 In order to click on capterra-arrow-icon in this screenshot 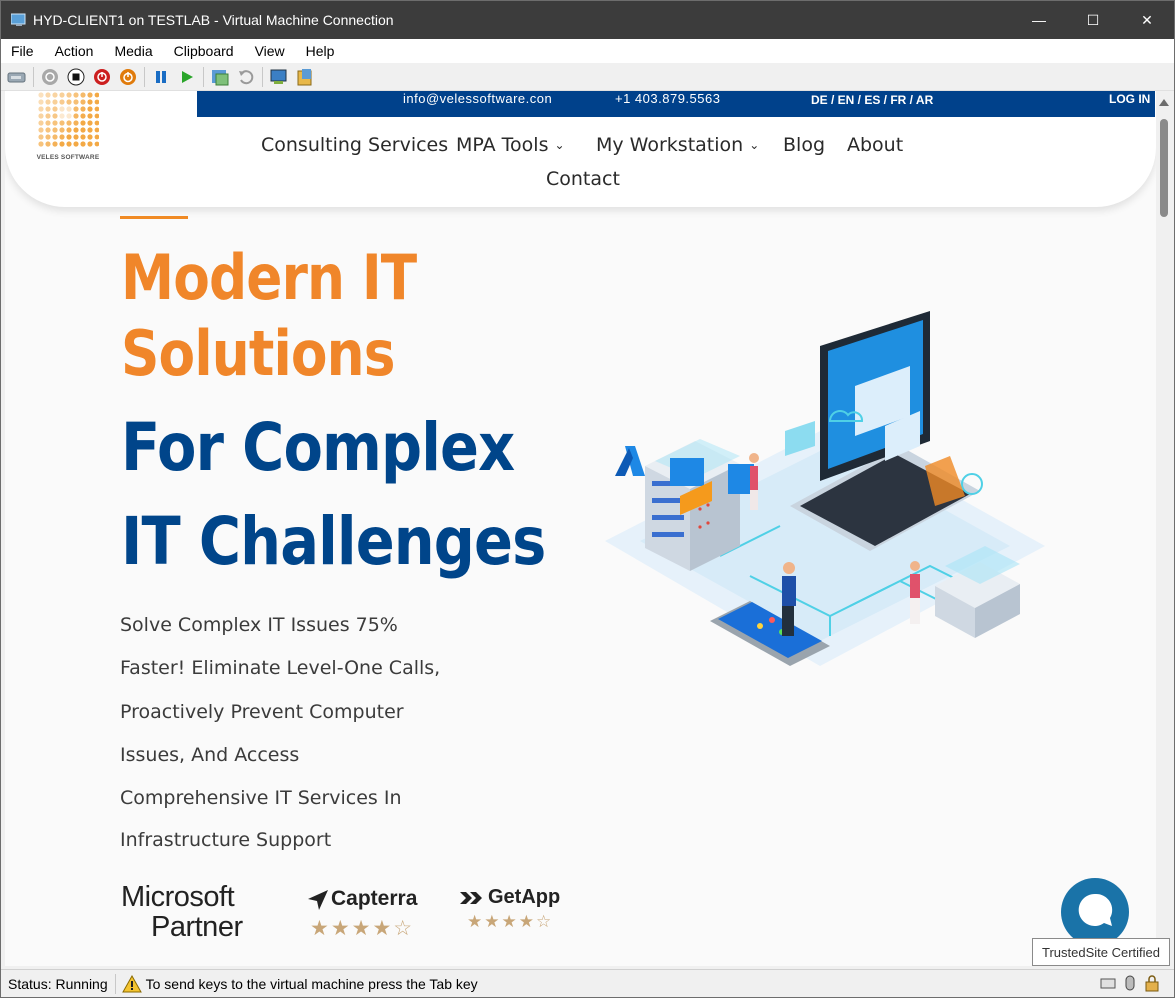, I will do `click(318, 900)`.